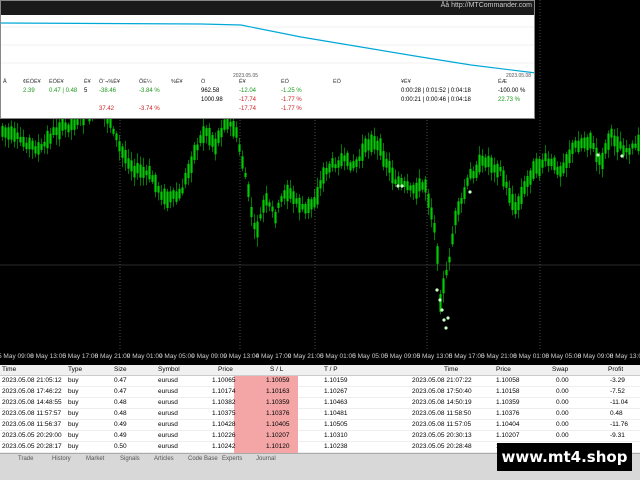 The height and width of the screenshot is (480, 640). I want to click on table-cell: 1.10207, so click(508, 435).